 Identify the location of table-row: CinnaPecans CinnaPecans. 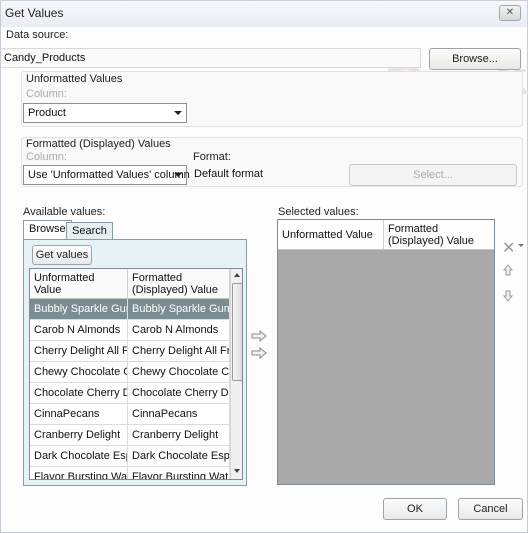
(130, 414).